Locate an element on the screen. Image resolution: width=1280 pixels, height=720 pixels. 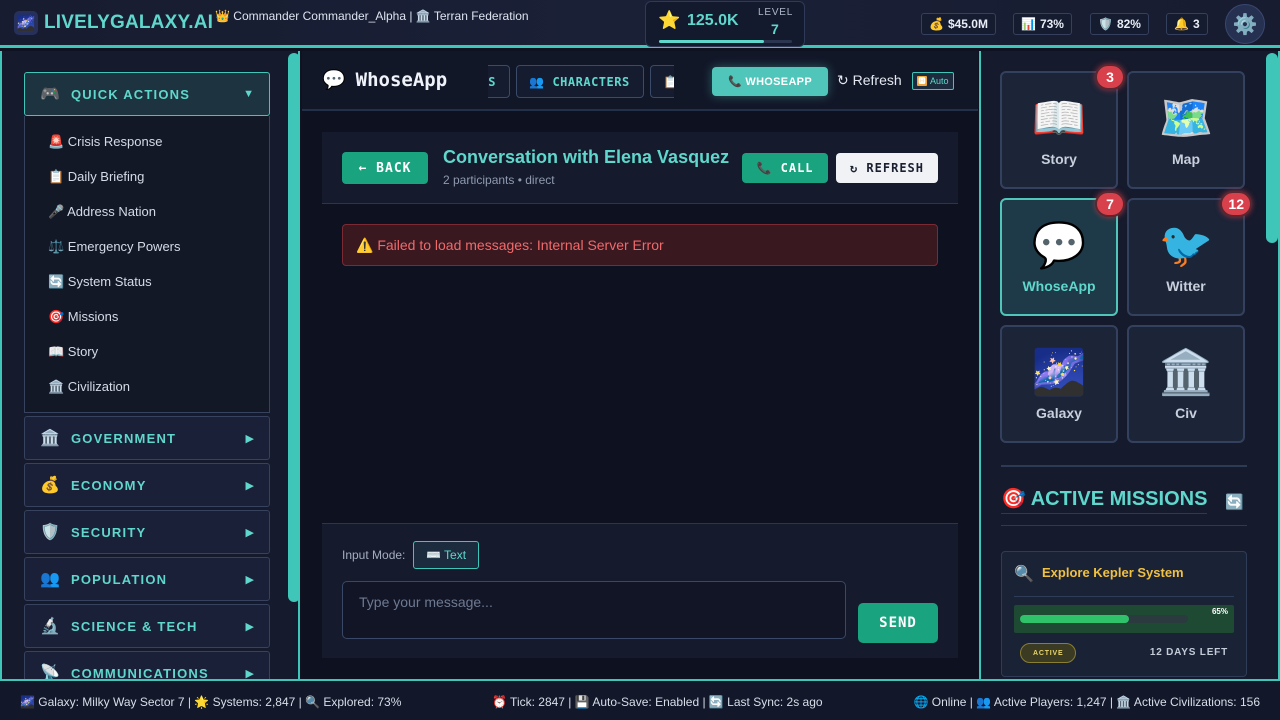
quick-item-daily-briefing: 📋 Daily Briefing is located at coordinates (96, 177).